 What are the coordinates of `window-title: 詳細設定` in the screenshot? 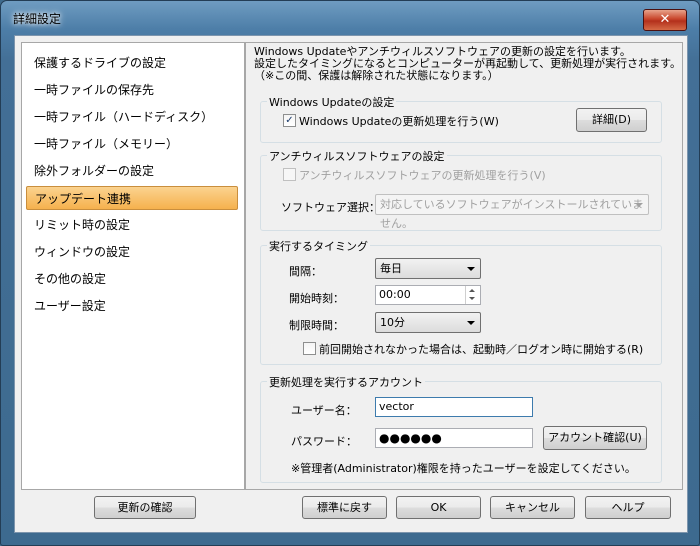 It's located at (37, 19).